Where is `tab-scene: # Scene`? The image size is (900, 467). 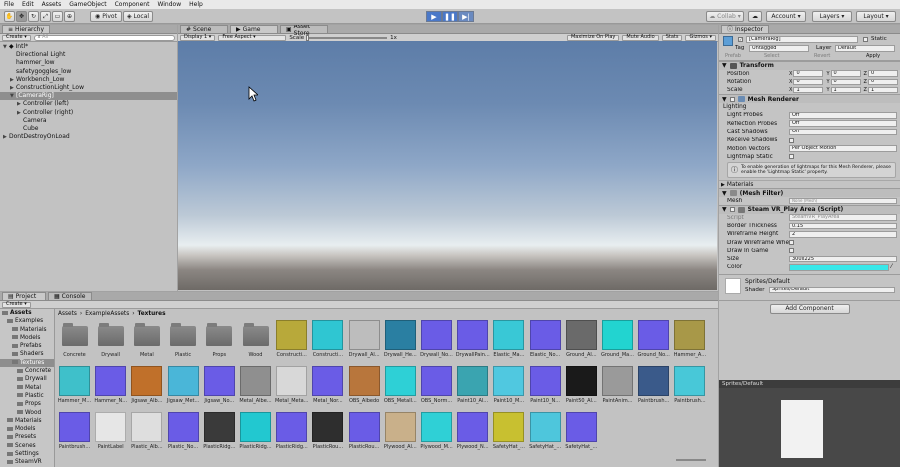 tab-scene: # Scene is located at coordinates (204, 29).